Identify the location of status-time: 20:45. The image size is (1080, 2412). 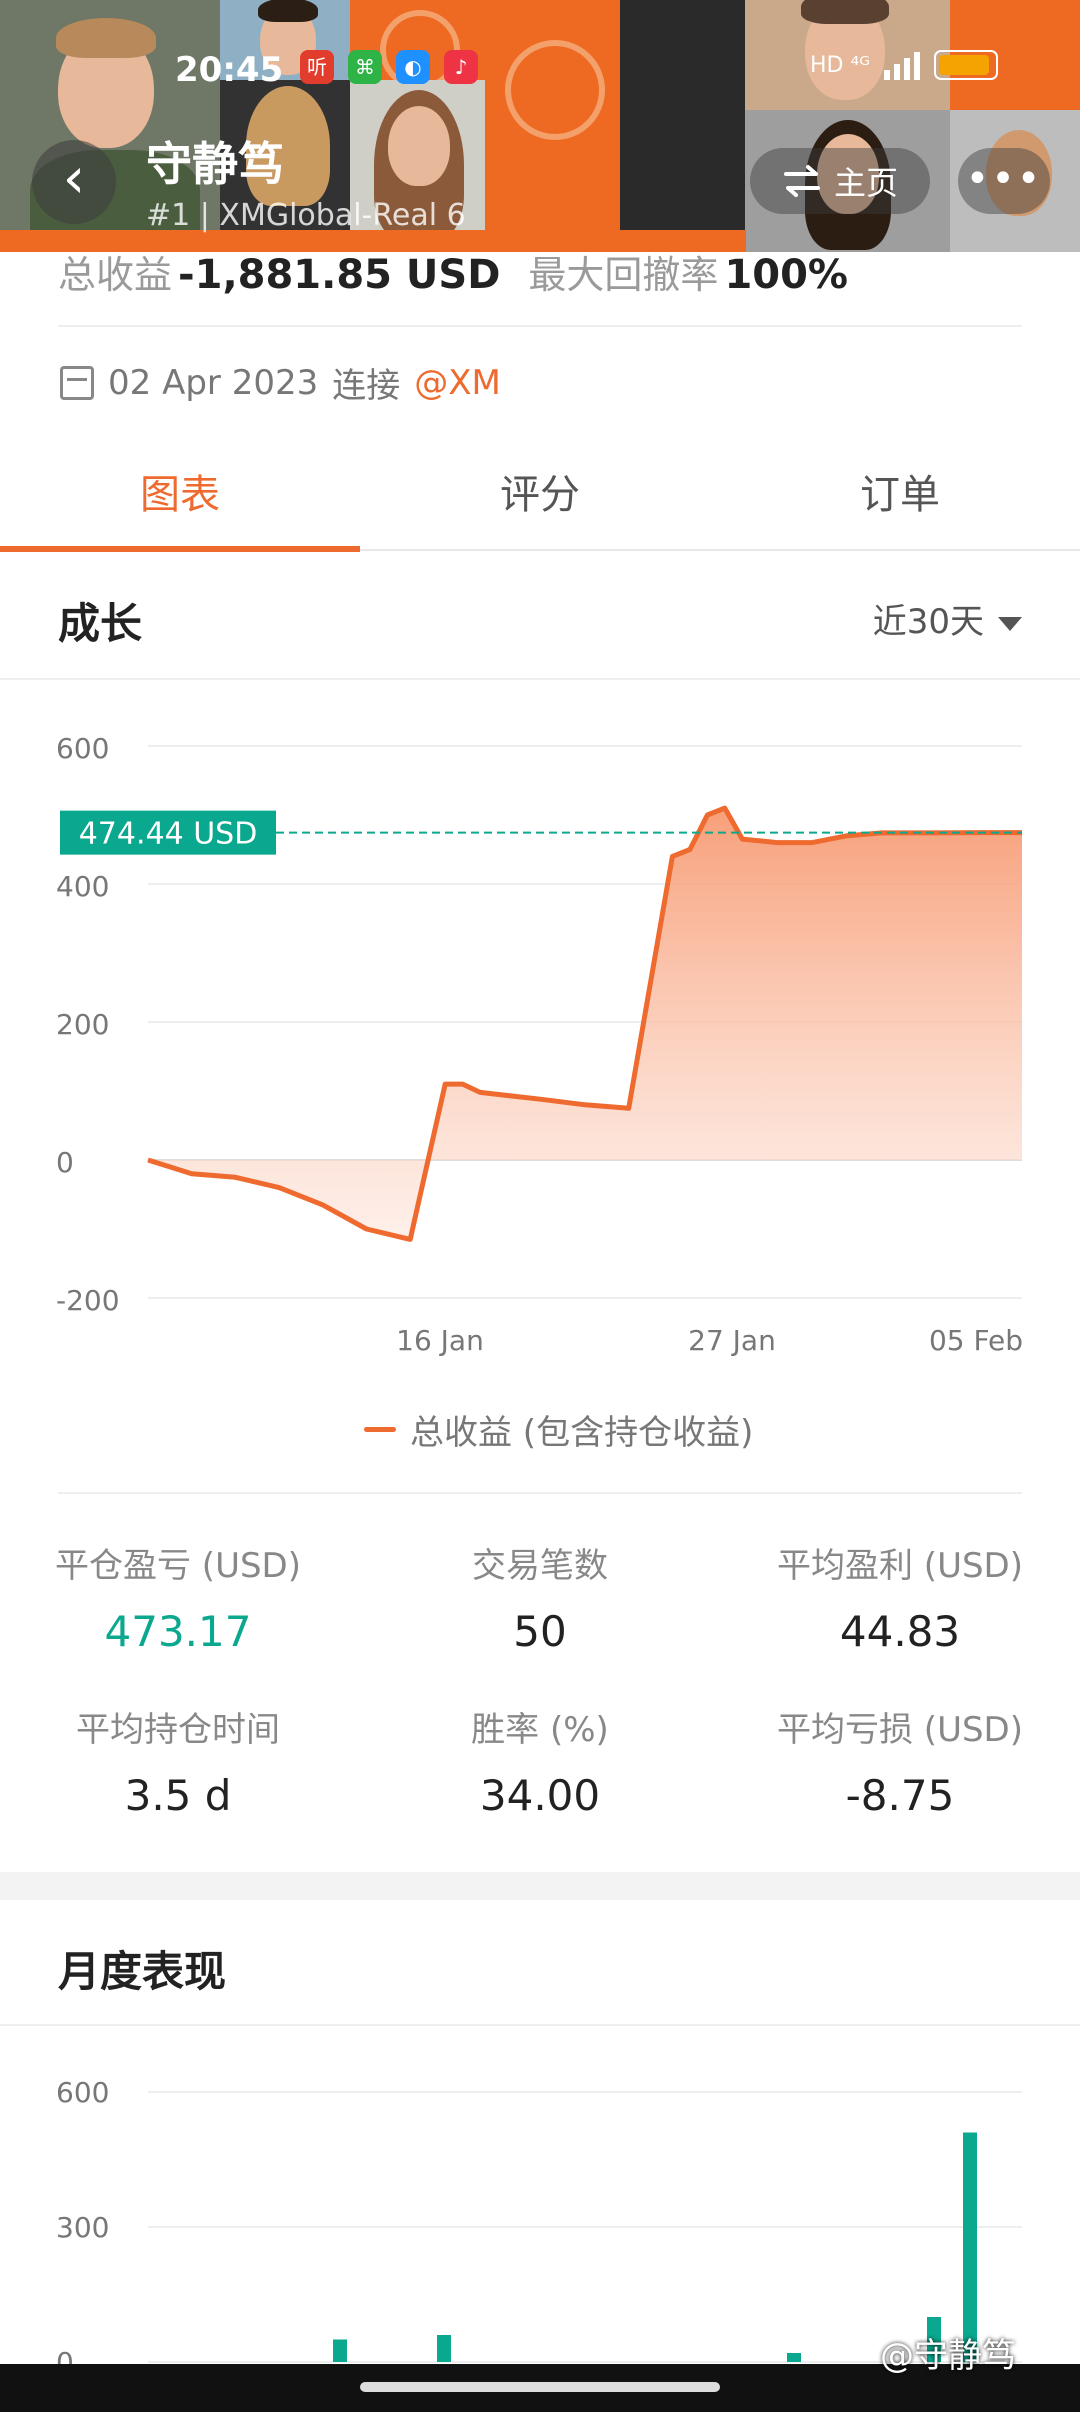
(229, 70).